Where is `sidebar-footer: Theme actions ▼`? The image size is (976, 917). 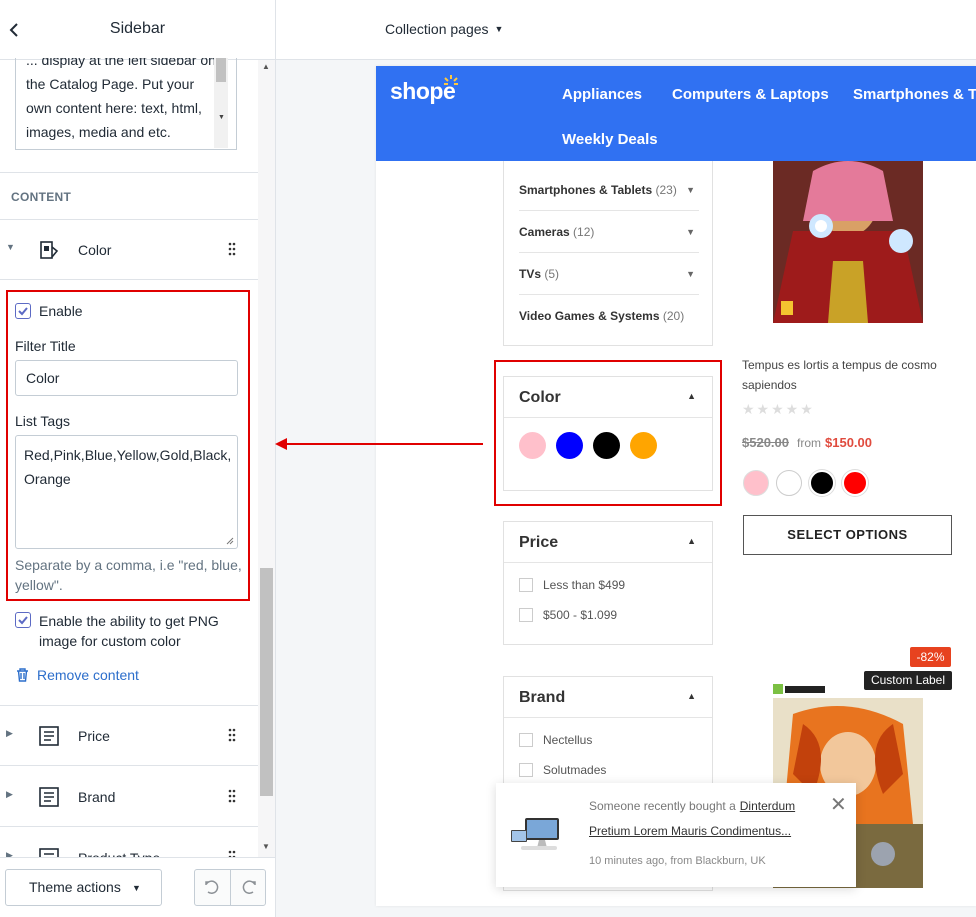 sidebar-footer: Theme actions ▼ is located at coordinates (137, 887).